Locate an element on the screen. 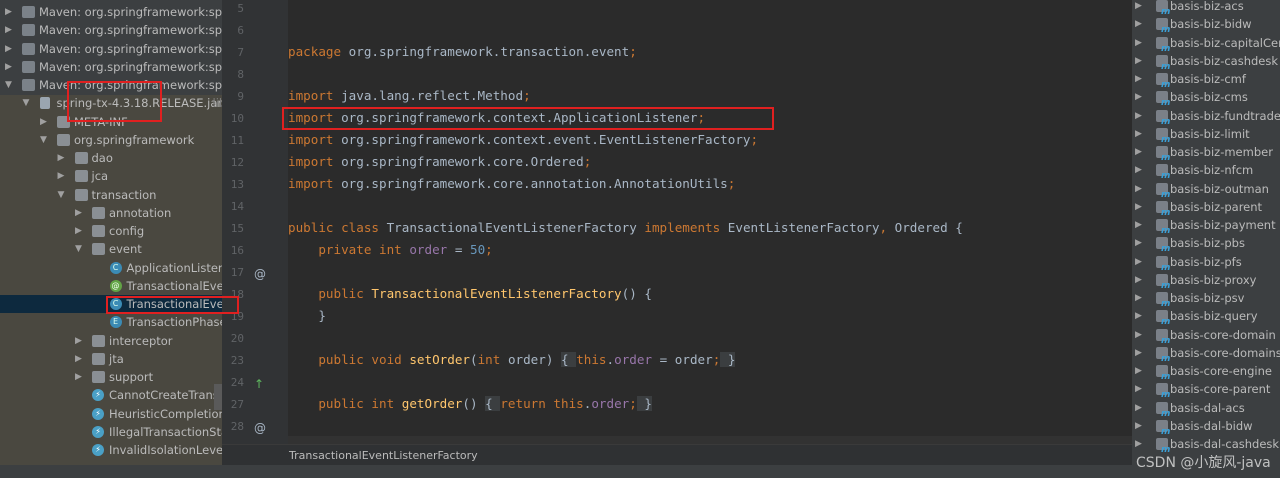 This screenshot has width=1280, height=478. module-item: ▶ basis-biz-cmf is located at coordinates (1206, 82).